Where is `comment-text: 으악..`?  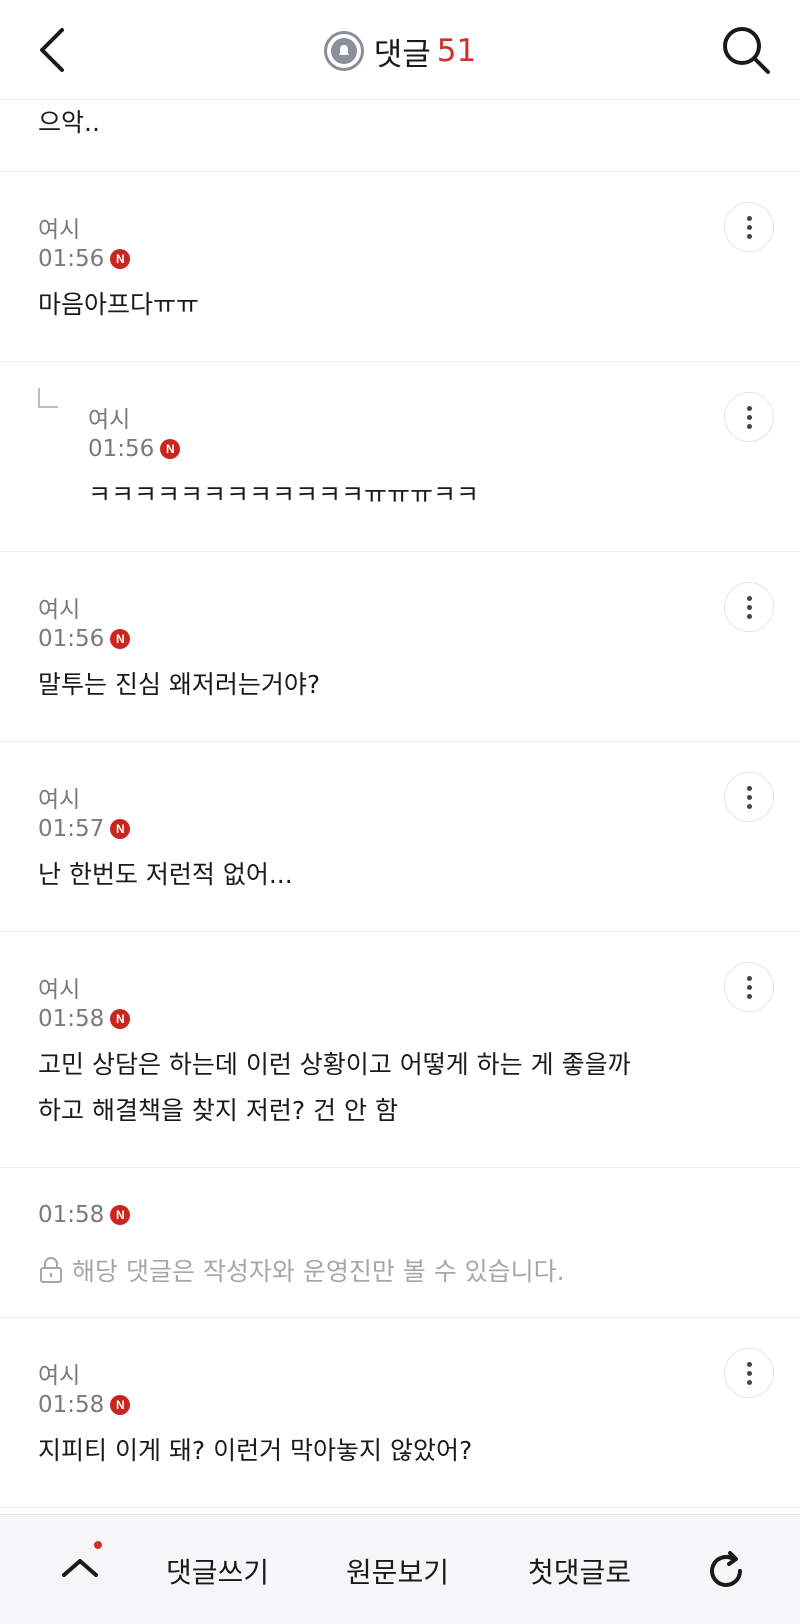
comment-text: 으악.. is located at coordinates (69, 122).